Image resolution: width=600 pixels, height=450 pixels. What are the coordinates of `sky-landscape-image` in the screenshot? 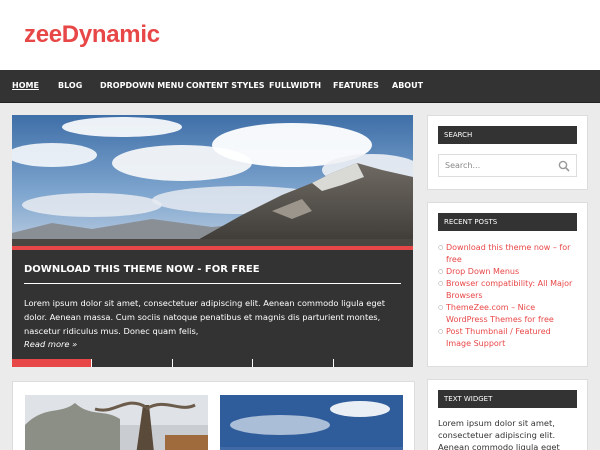 It's located at (311, 422).